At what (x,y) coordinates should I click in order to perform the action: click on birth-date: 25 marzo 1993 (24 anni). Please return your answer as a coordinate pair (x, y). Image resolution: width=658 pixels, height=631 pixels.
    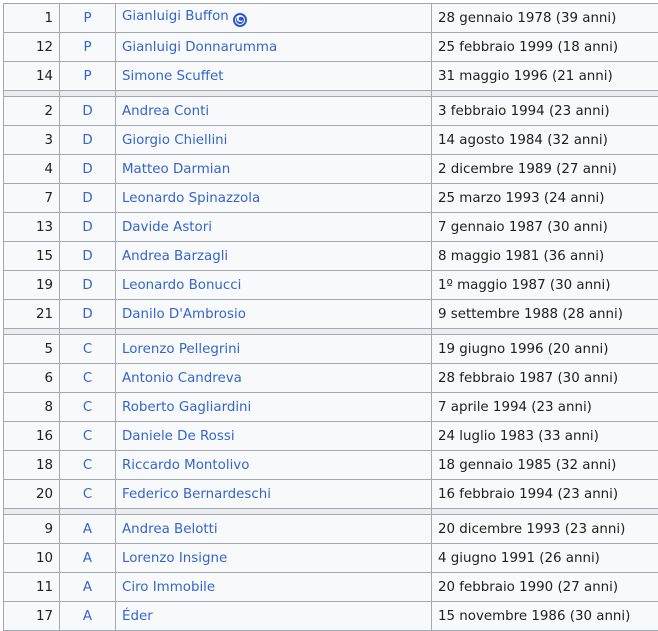
    Looking at the image, I should click on (545, 198).